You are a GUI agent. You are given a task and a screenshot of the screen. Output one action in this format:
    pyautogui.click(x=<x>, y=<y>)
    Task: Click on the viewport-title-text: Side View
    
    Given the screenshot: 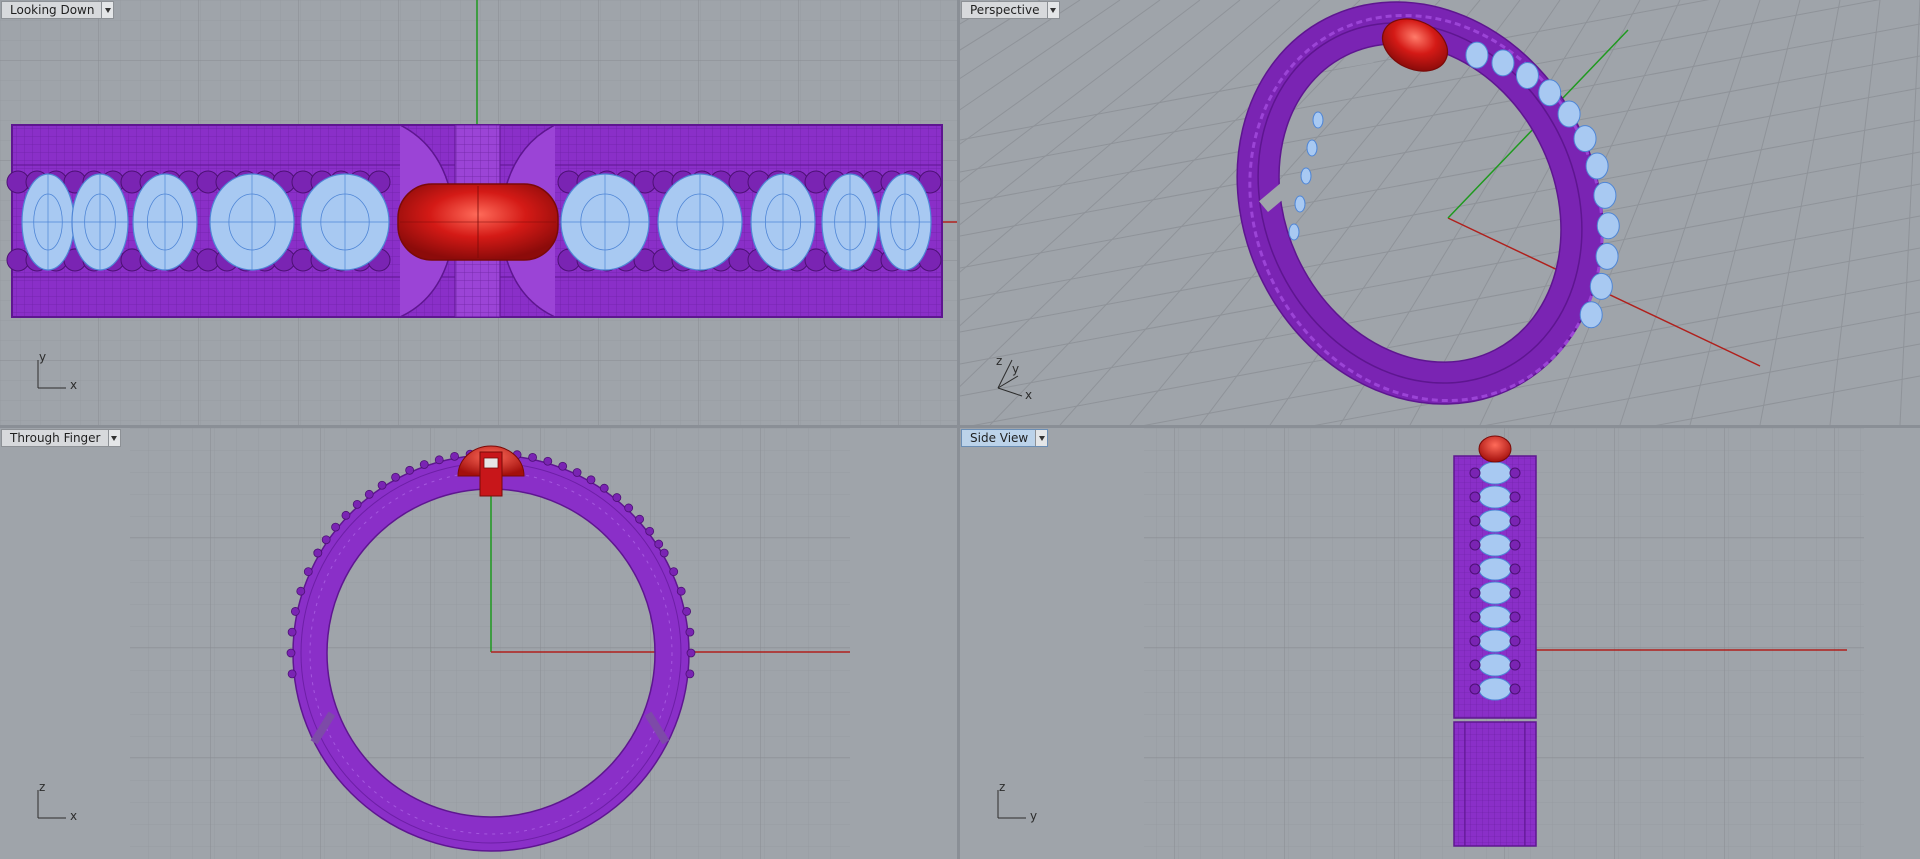 What is the action you would take?
    pyautogui.click(x=999, y=438)
    